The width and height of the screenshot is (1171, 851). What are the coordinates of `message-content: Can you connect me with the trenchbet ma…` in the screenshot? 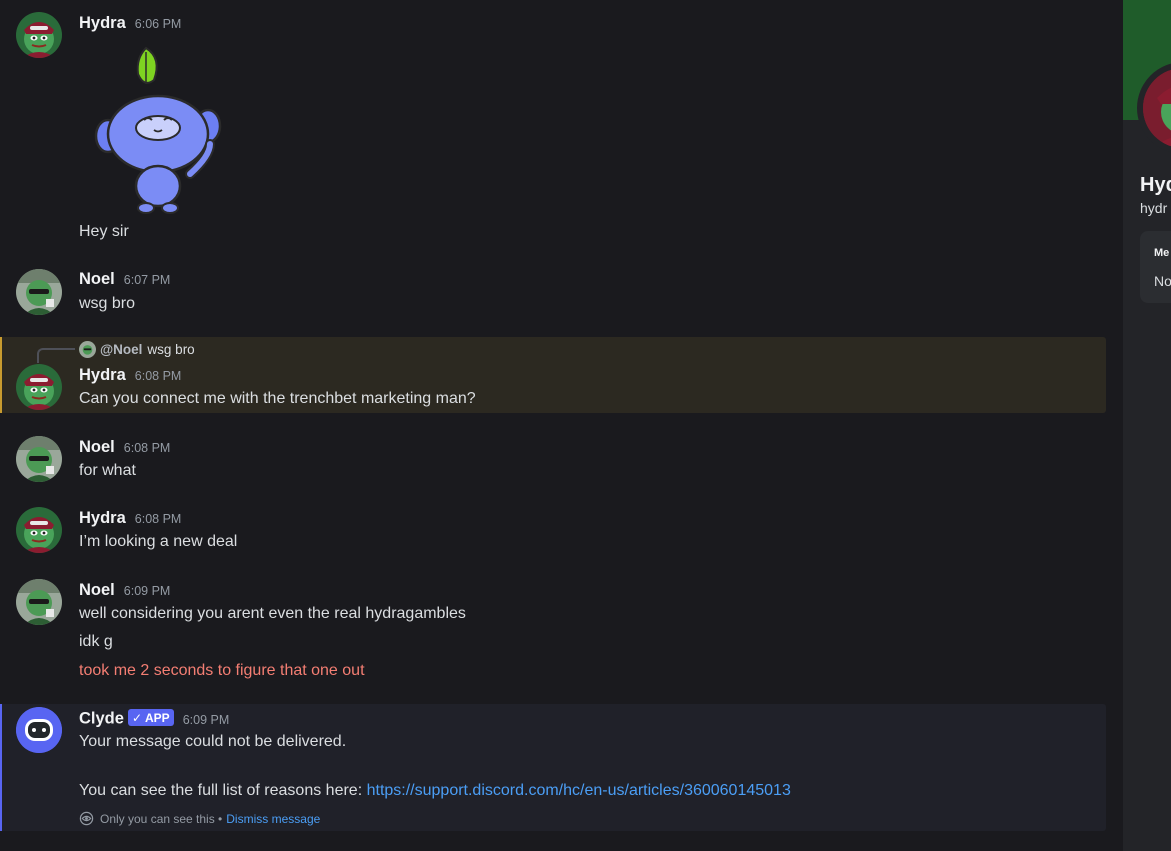 It's located at (277, 398).